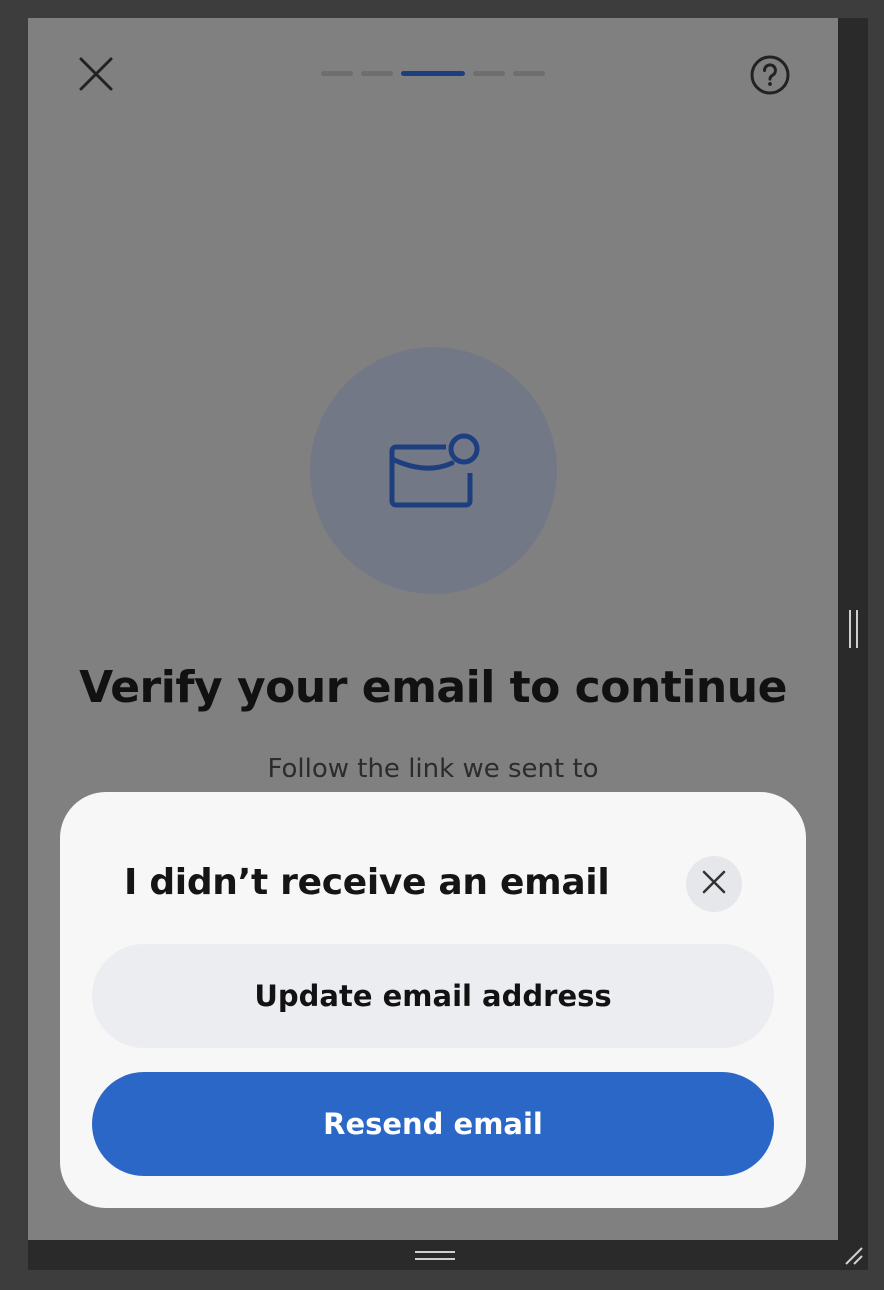  I want to click on mail-notification-icon, so click(434, 471).